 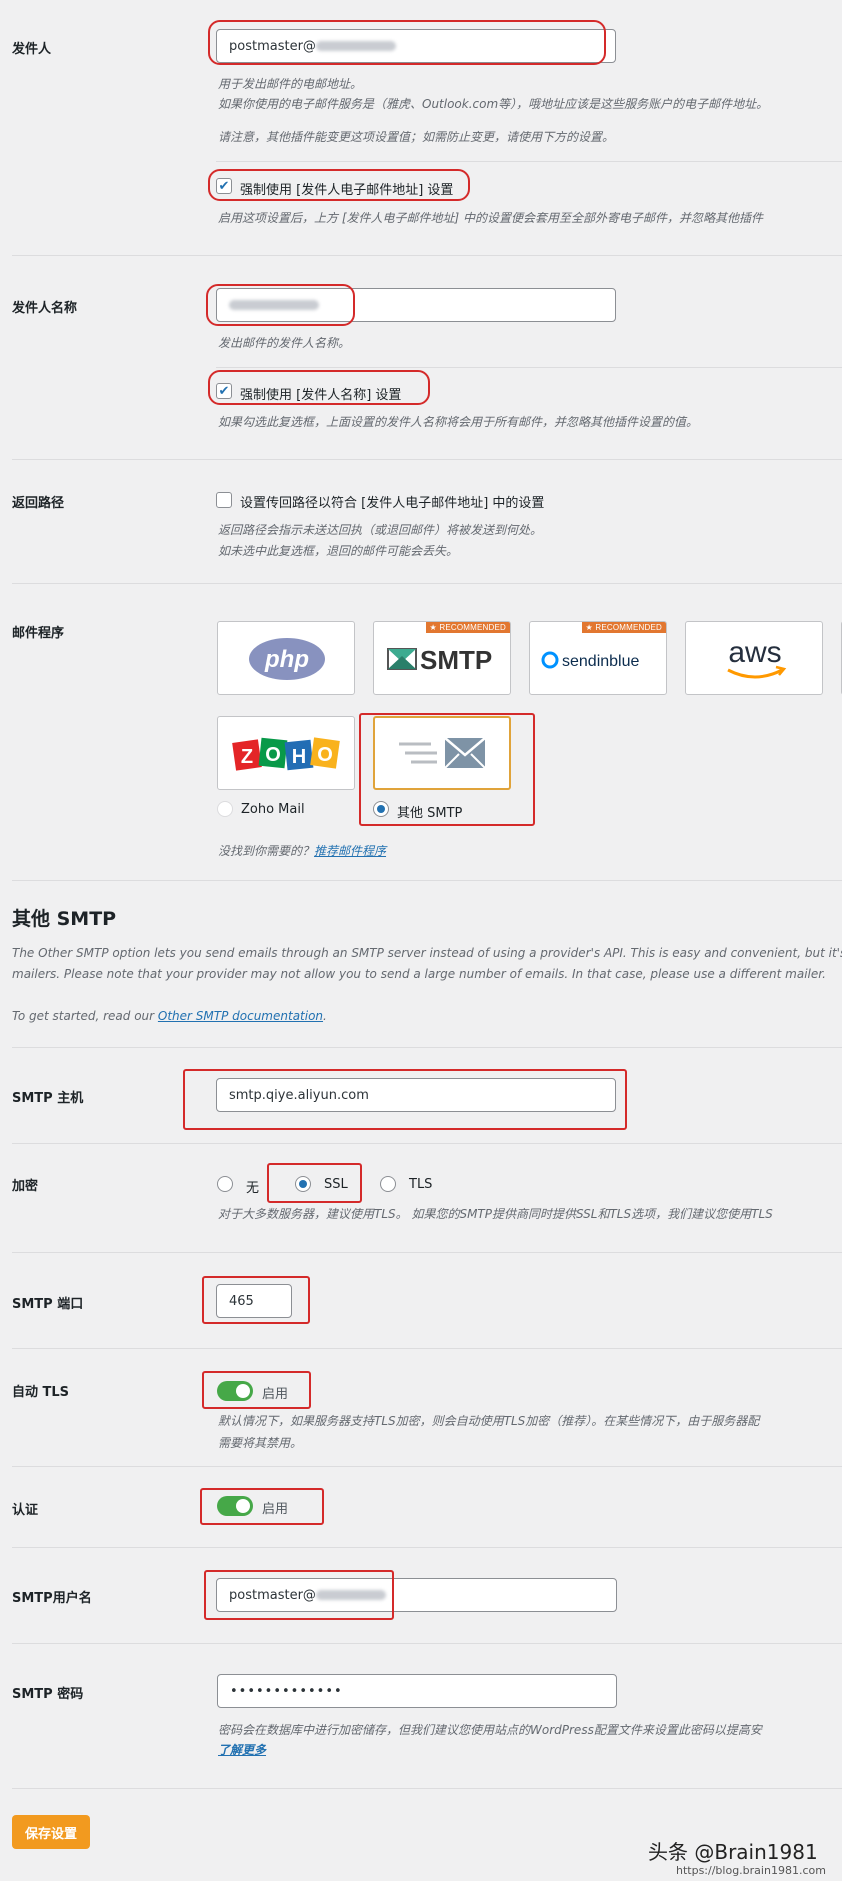 I want to click on encryption-label: 加密, so click(x=25, y=1186).